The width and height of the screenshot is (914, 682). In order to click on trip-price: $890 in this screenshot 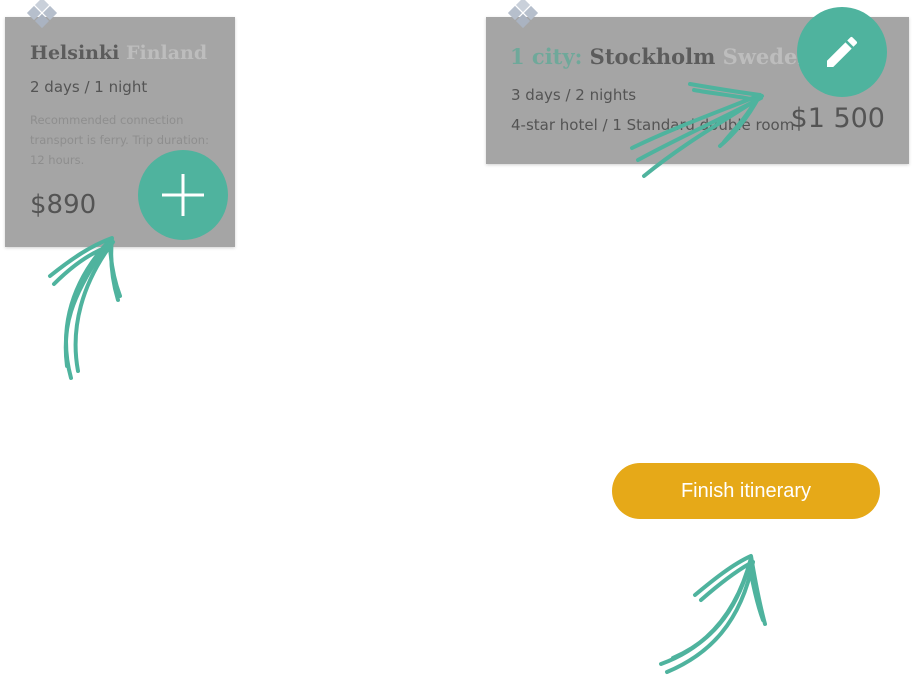, I will do `click(63, 205)`.